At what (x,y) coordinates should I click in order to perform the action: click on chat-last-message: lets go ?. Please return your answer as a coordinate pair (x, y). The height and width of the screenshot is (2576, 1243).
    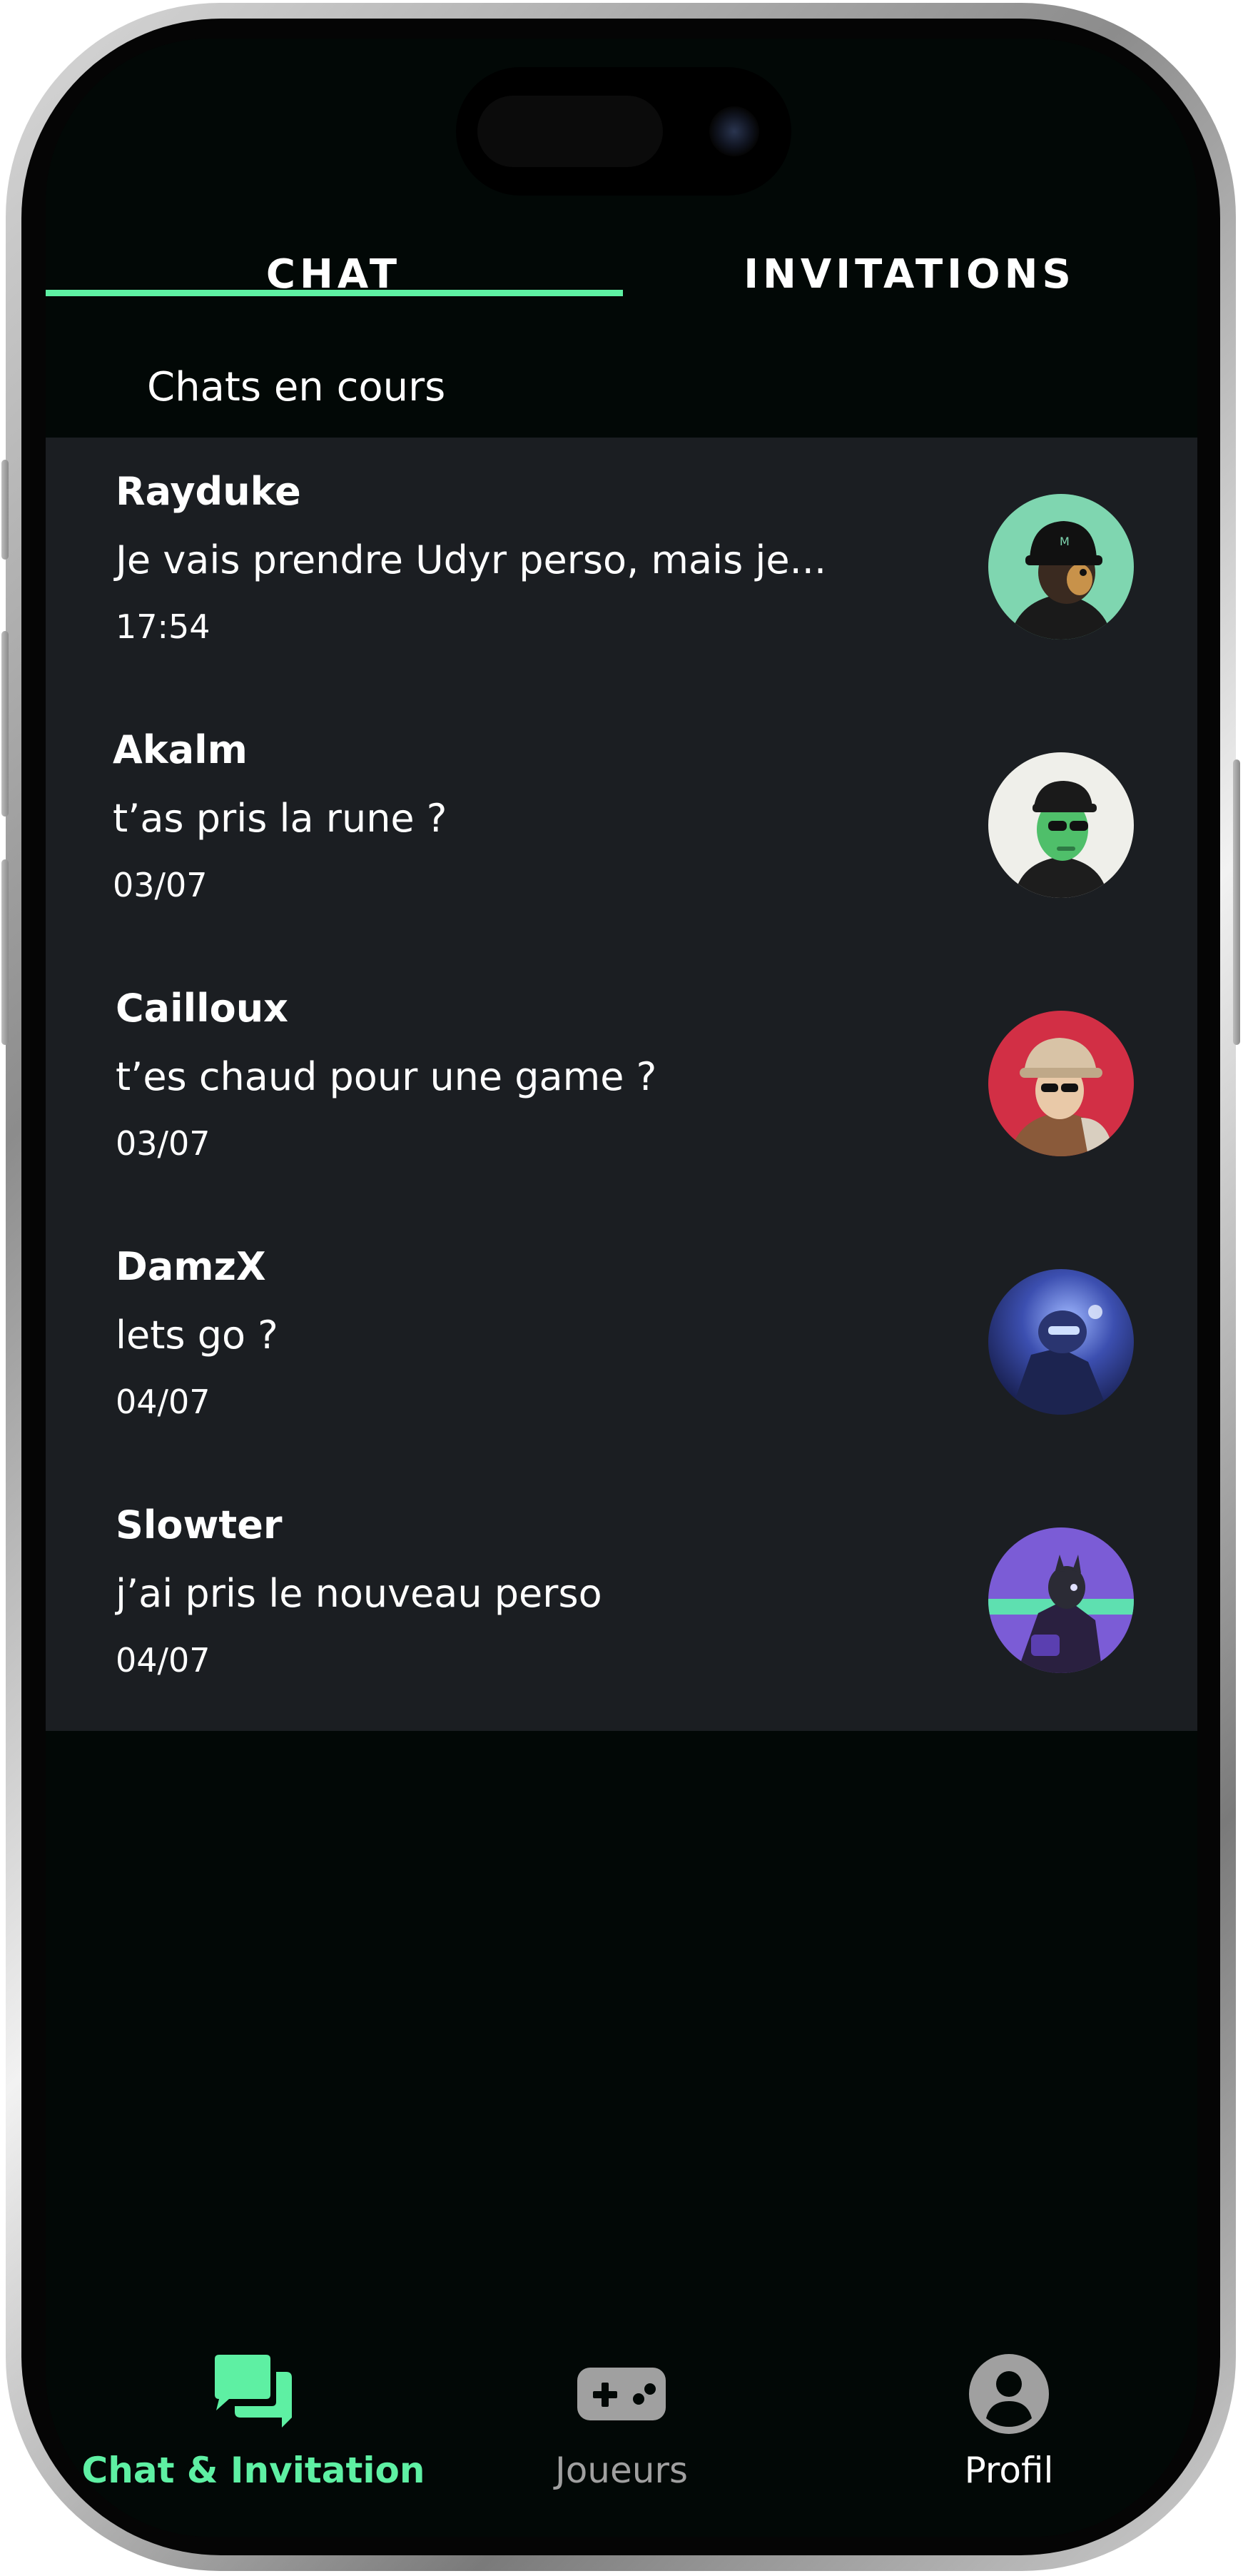
    Looking at the image, I should click on (197, 1335).